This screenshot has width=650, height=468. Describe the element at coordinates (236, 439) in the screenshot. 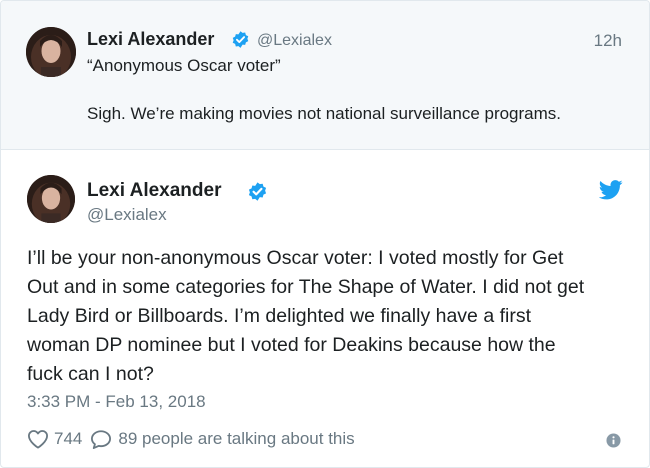

I see `talking-about-link: 89 people are talking about this` at that location.